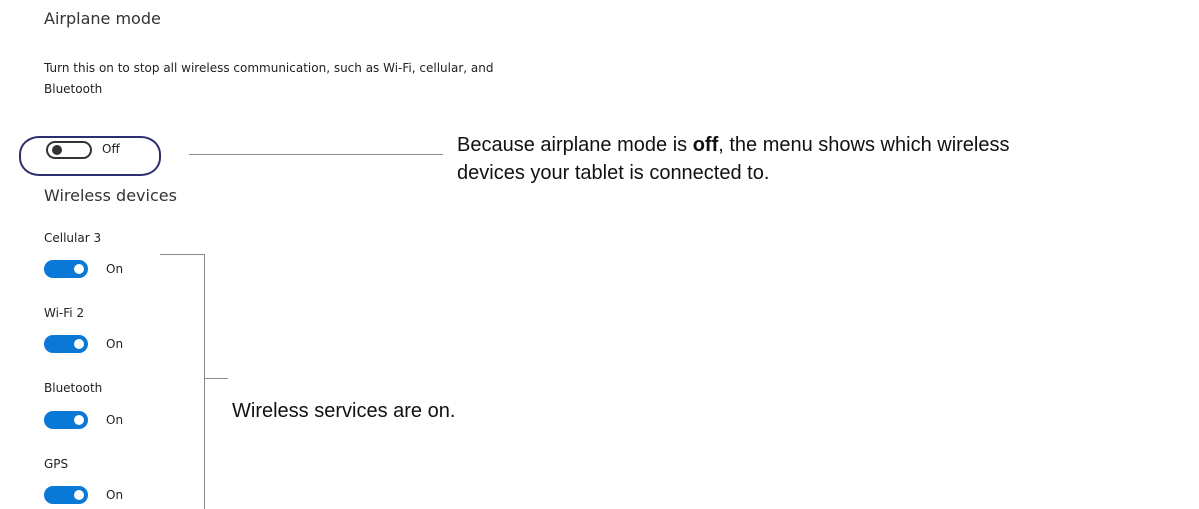 The width and height of the screenshot is (1199, 509). I want to click on airplane-callout-suffix: , the menu shows which wireless, so click(864, 145).